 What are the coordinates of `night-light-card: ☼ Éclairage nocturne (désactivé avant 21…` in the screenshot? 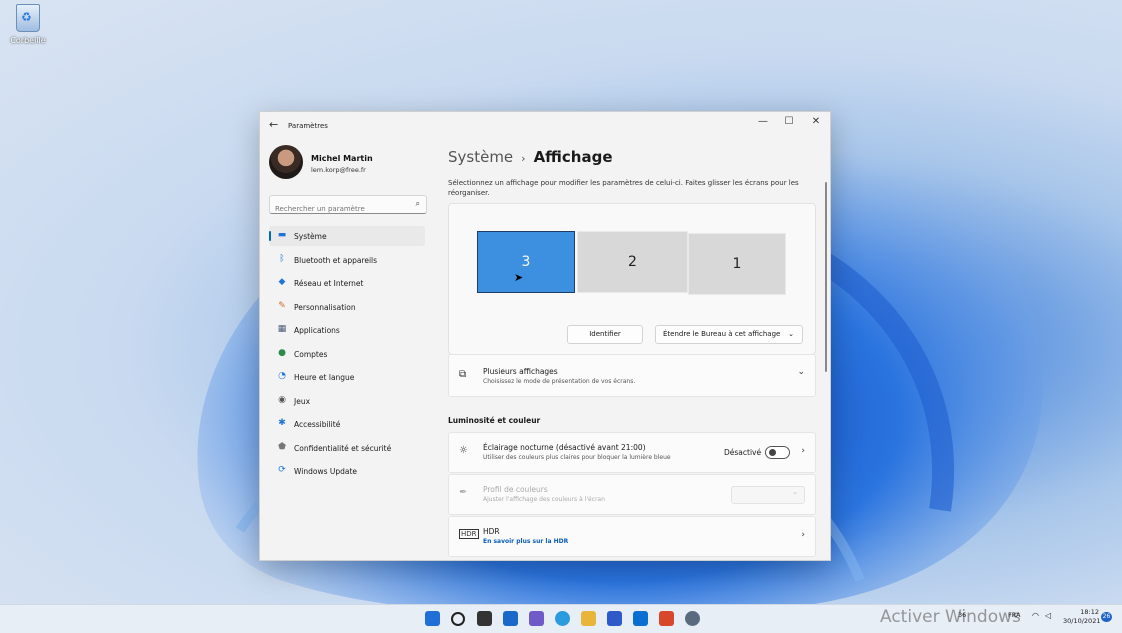 It's located at (632, 452).